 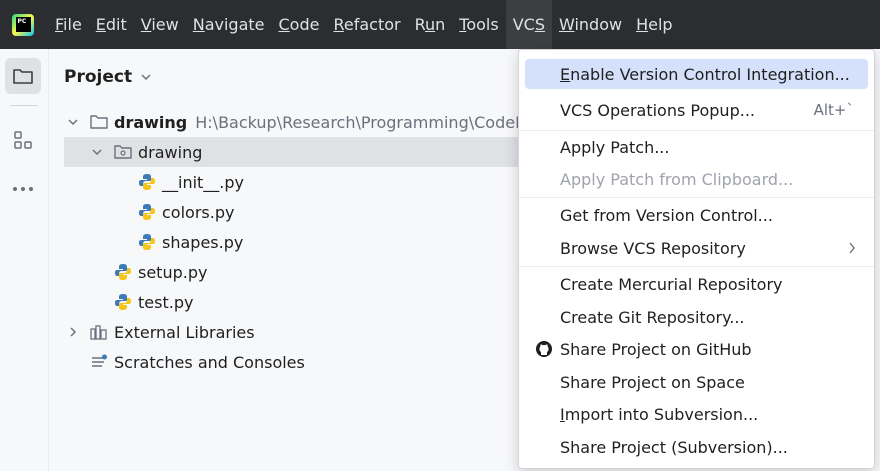 I want to click on tree-item-drawing-package: drawing, so click(x=324, y=152).